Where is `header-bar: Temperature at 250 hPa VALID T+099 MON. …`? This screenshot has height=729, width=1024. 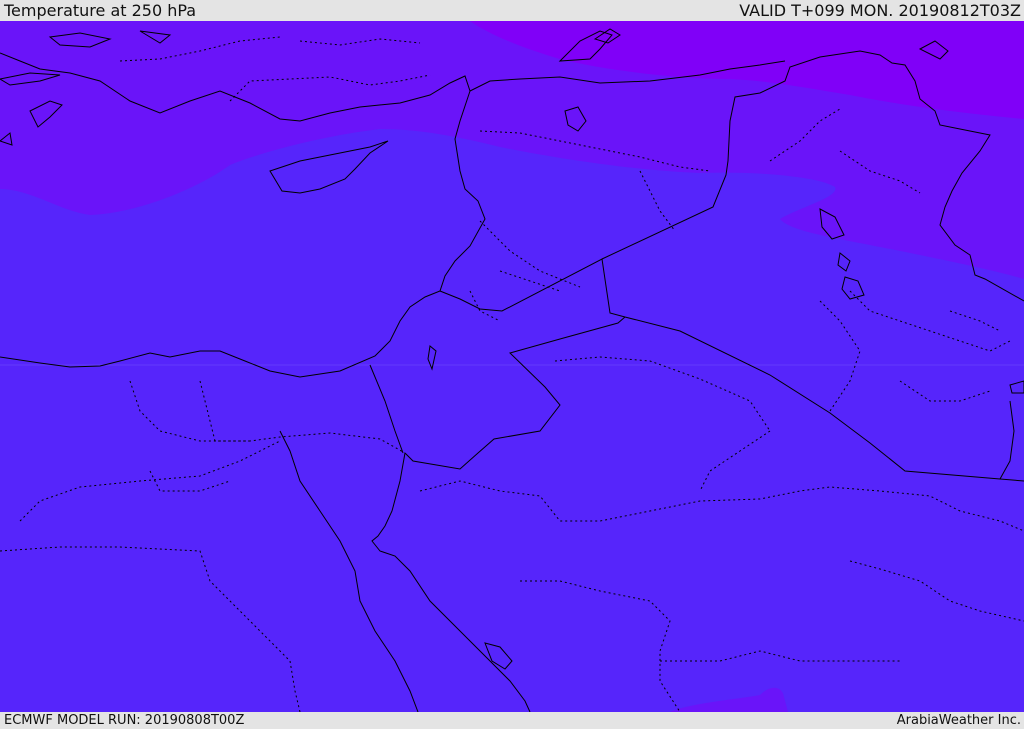
header-bar: Temperature at 250 hPa VALID T+099 MON. … is located at coordinates (512, 10).